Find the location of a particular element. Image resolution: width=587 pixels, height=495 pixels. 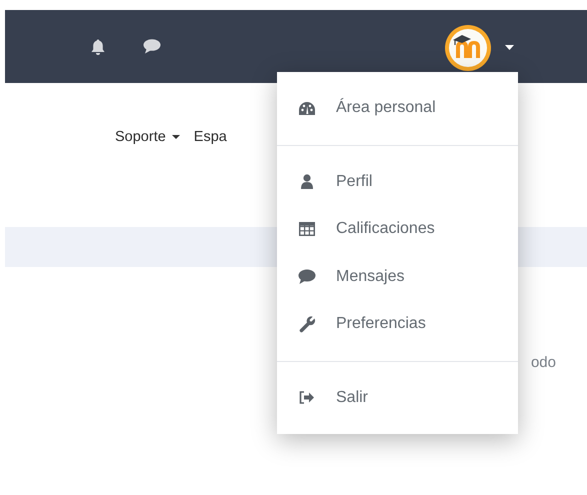

wrench-icon is located at coordinates (307, 324).